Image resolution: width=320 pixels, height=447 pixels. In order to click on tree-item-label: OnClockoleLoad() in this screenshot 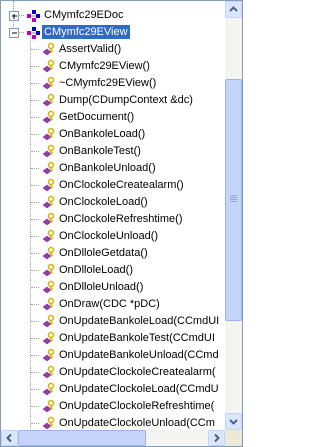, I will do `click(103, 202)`.